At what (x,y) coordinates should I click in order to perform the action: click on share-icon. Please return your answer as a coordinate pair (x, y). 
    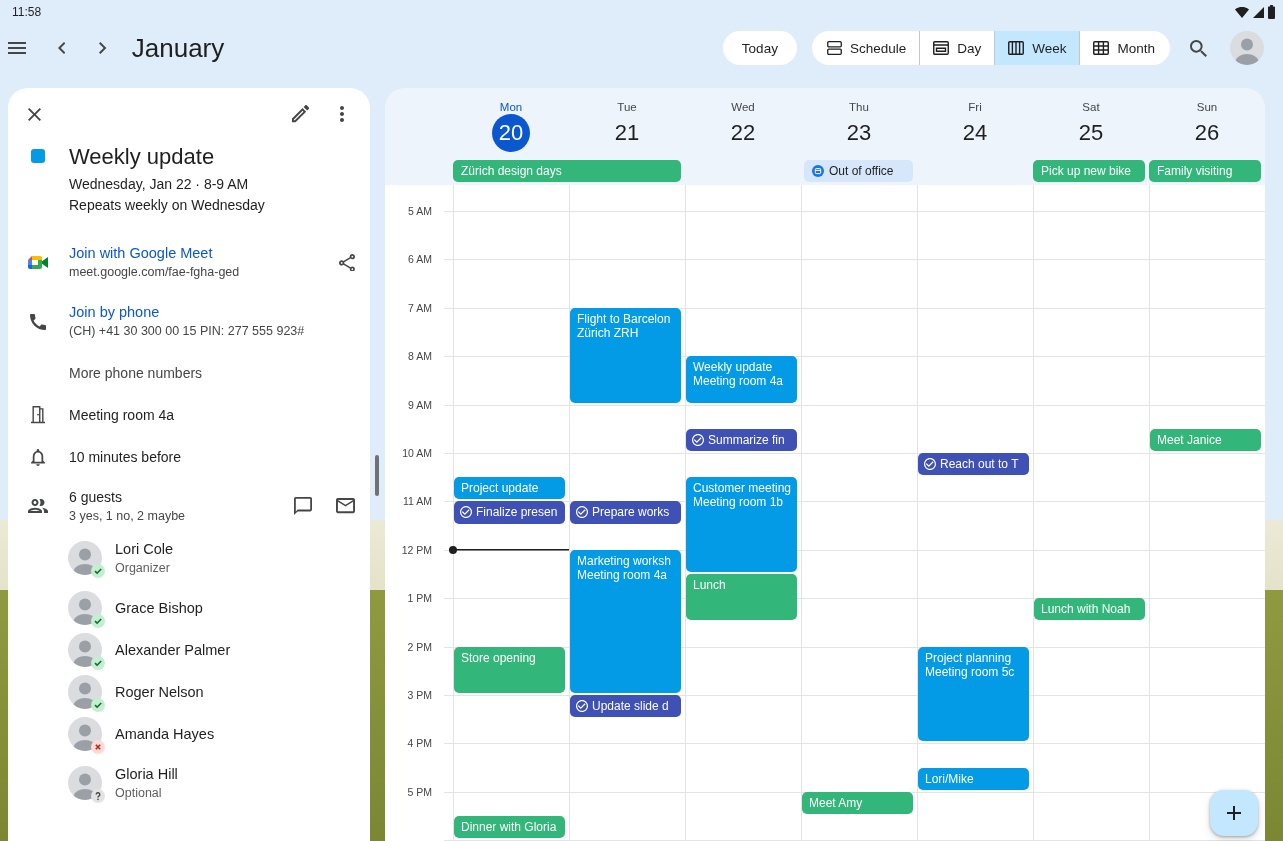
    Looking at the image, I should click on (347, 262).